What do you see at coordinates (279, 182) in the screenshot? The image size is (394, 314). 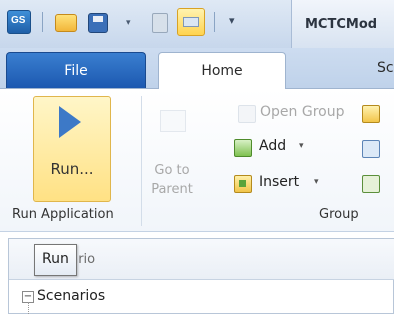 I see `insert-button: Insert` at bounding box center [279, 182].